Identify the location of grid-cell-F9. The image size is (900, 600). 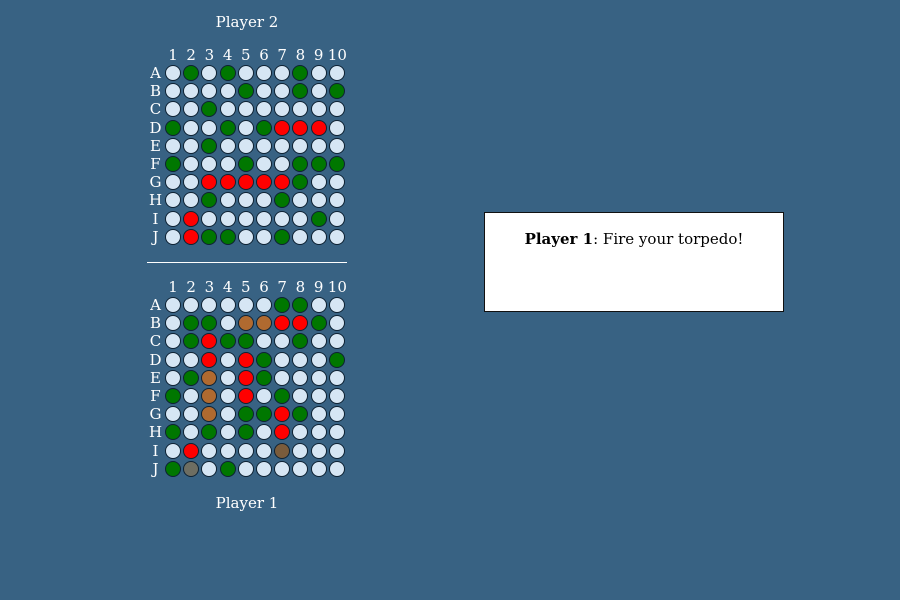
(318, 164).